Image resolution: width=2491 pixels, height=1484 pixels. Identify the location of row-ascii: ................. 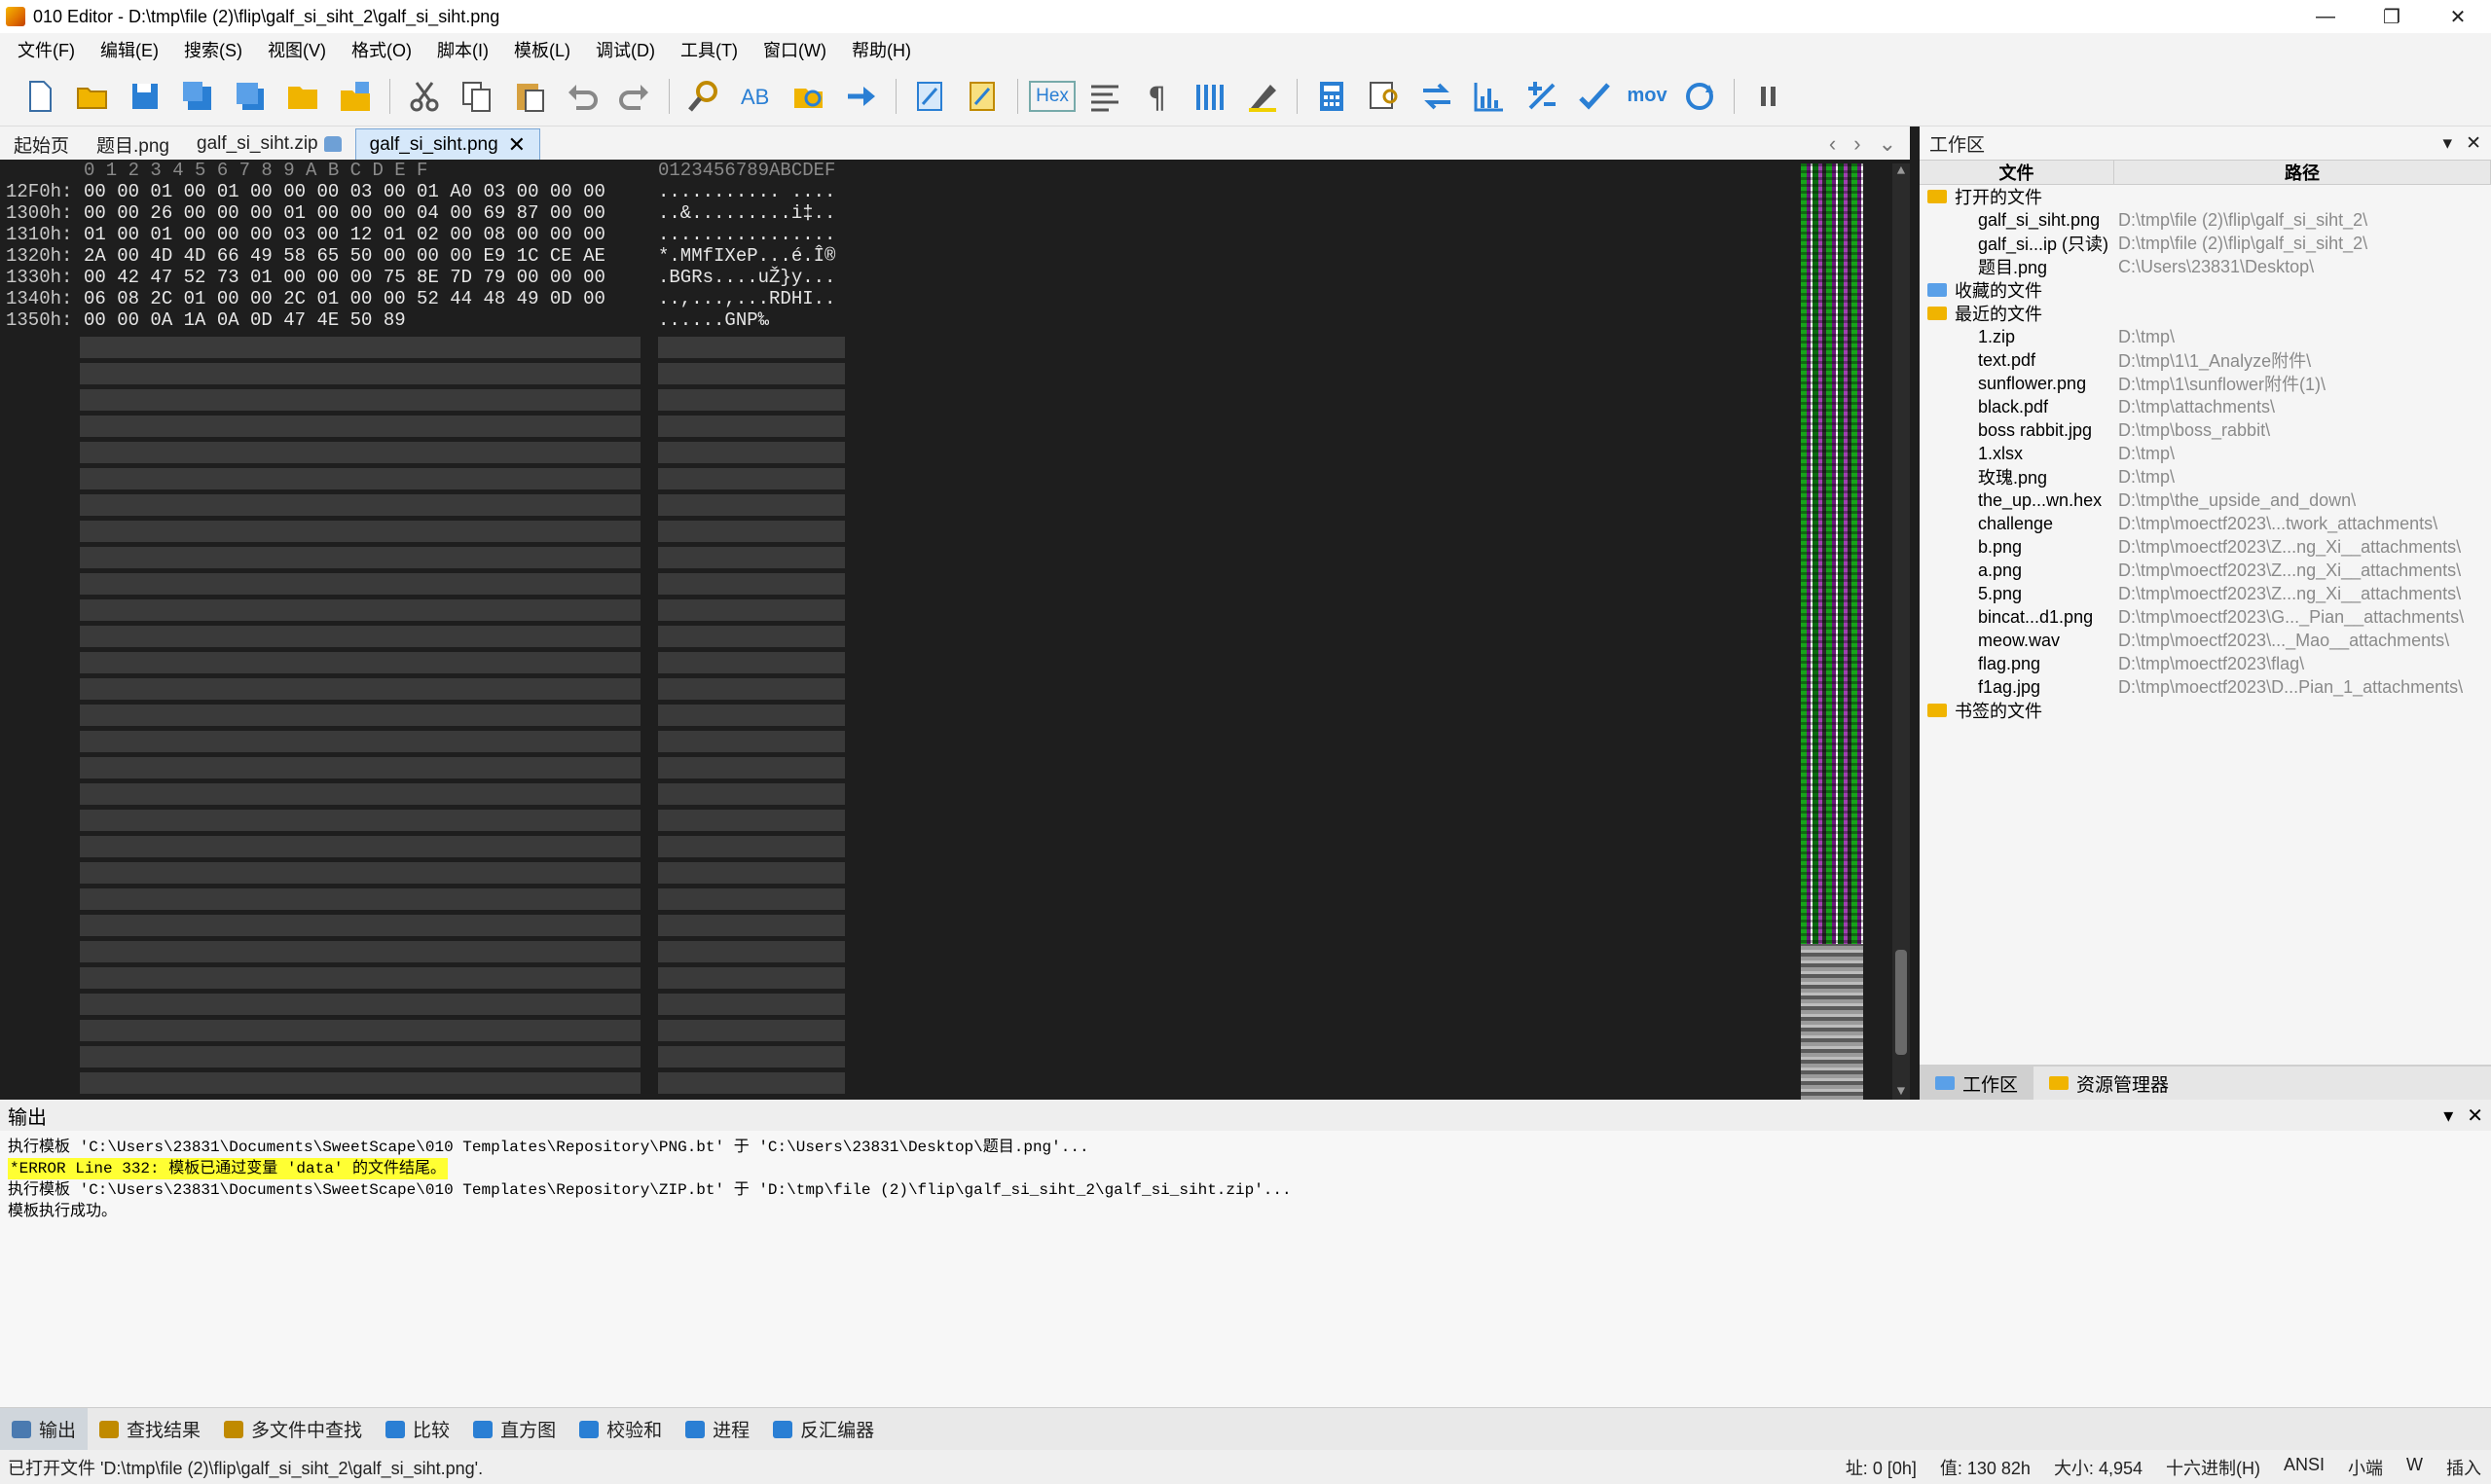
(746, 234).